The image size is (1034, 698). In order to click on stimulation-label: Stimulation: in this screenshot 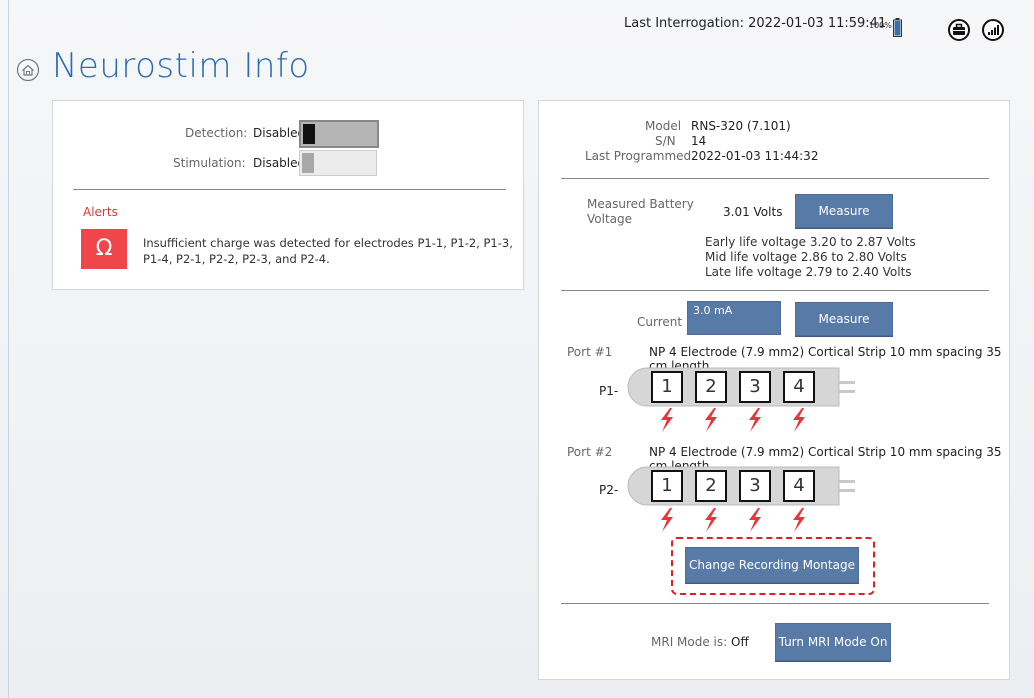, I will do `click(209, 163)`.